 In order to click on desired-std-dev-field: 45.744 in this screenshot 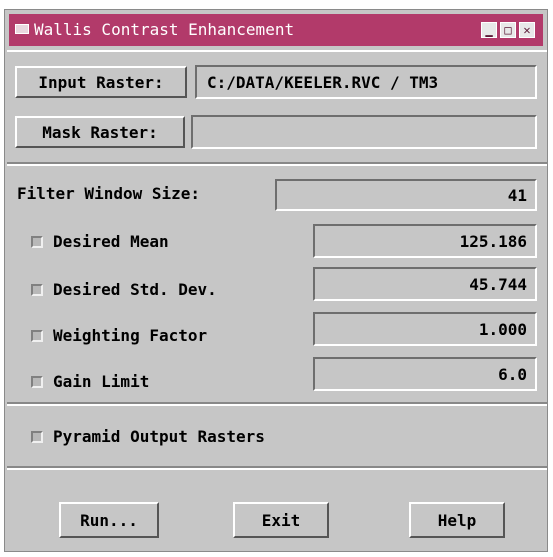, I will do `click(425, 284)`.